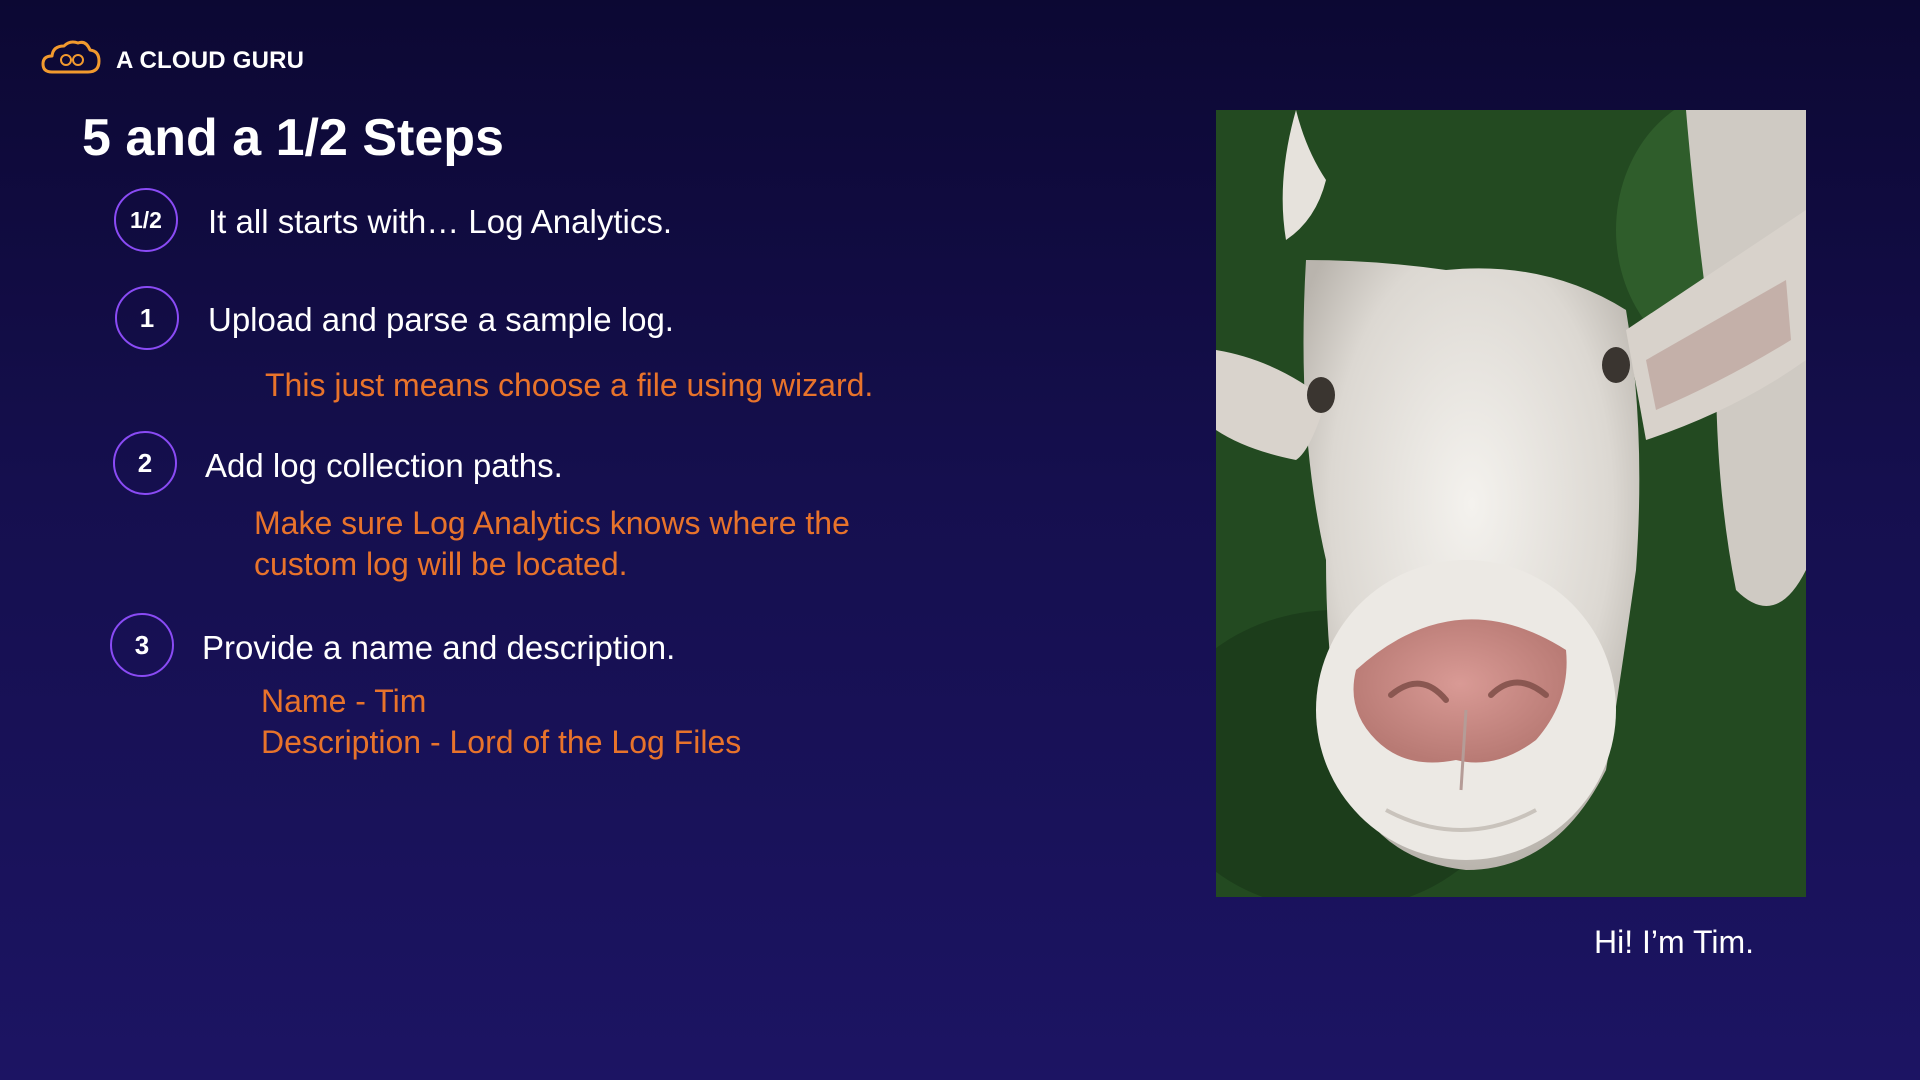  Describe the element at coordinates (384, 465) in the screenshot. I see `step-text-2: Add log collection paths.` at that location.